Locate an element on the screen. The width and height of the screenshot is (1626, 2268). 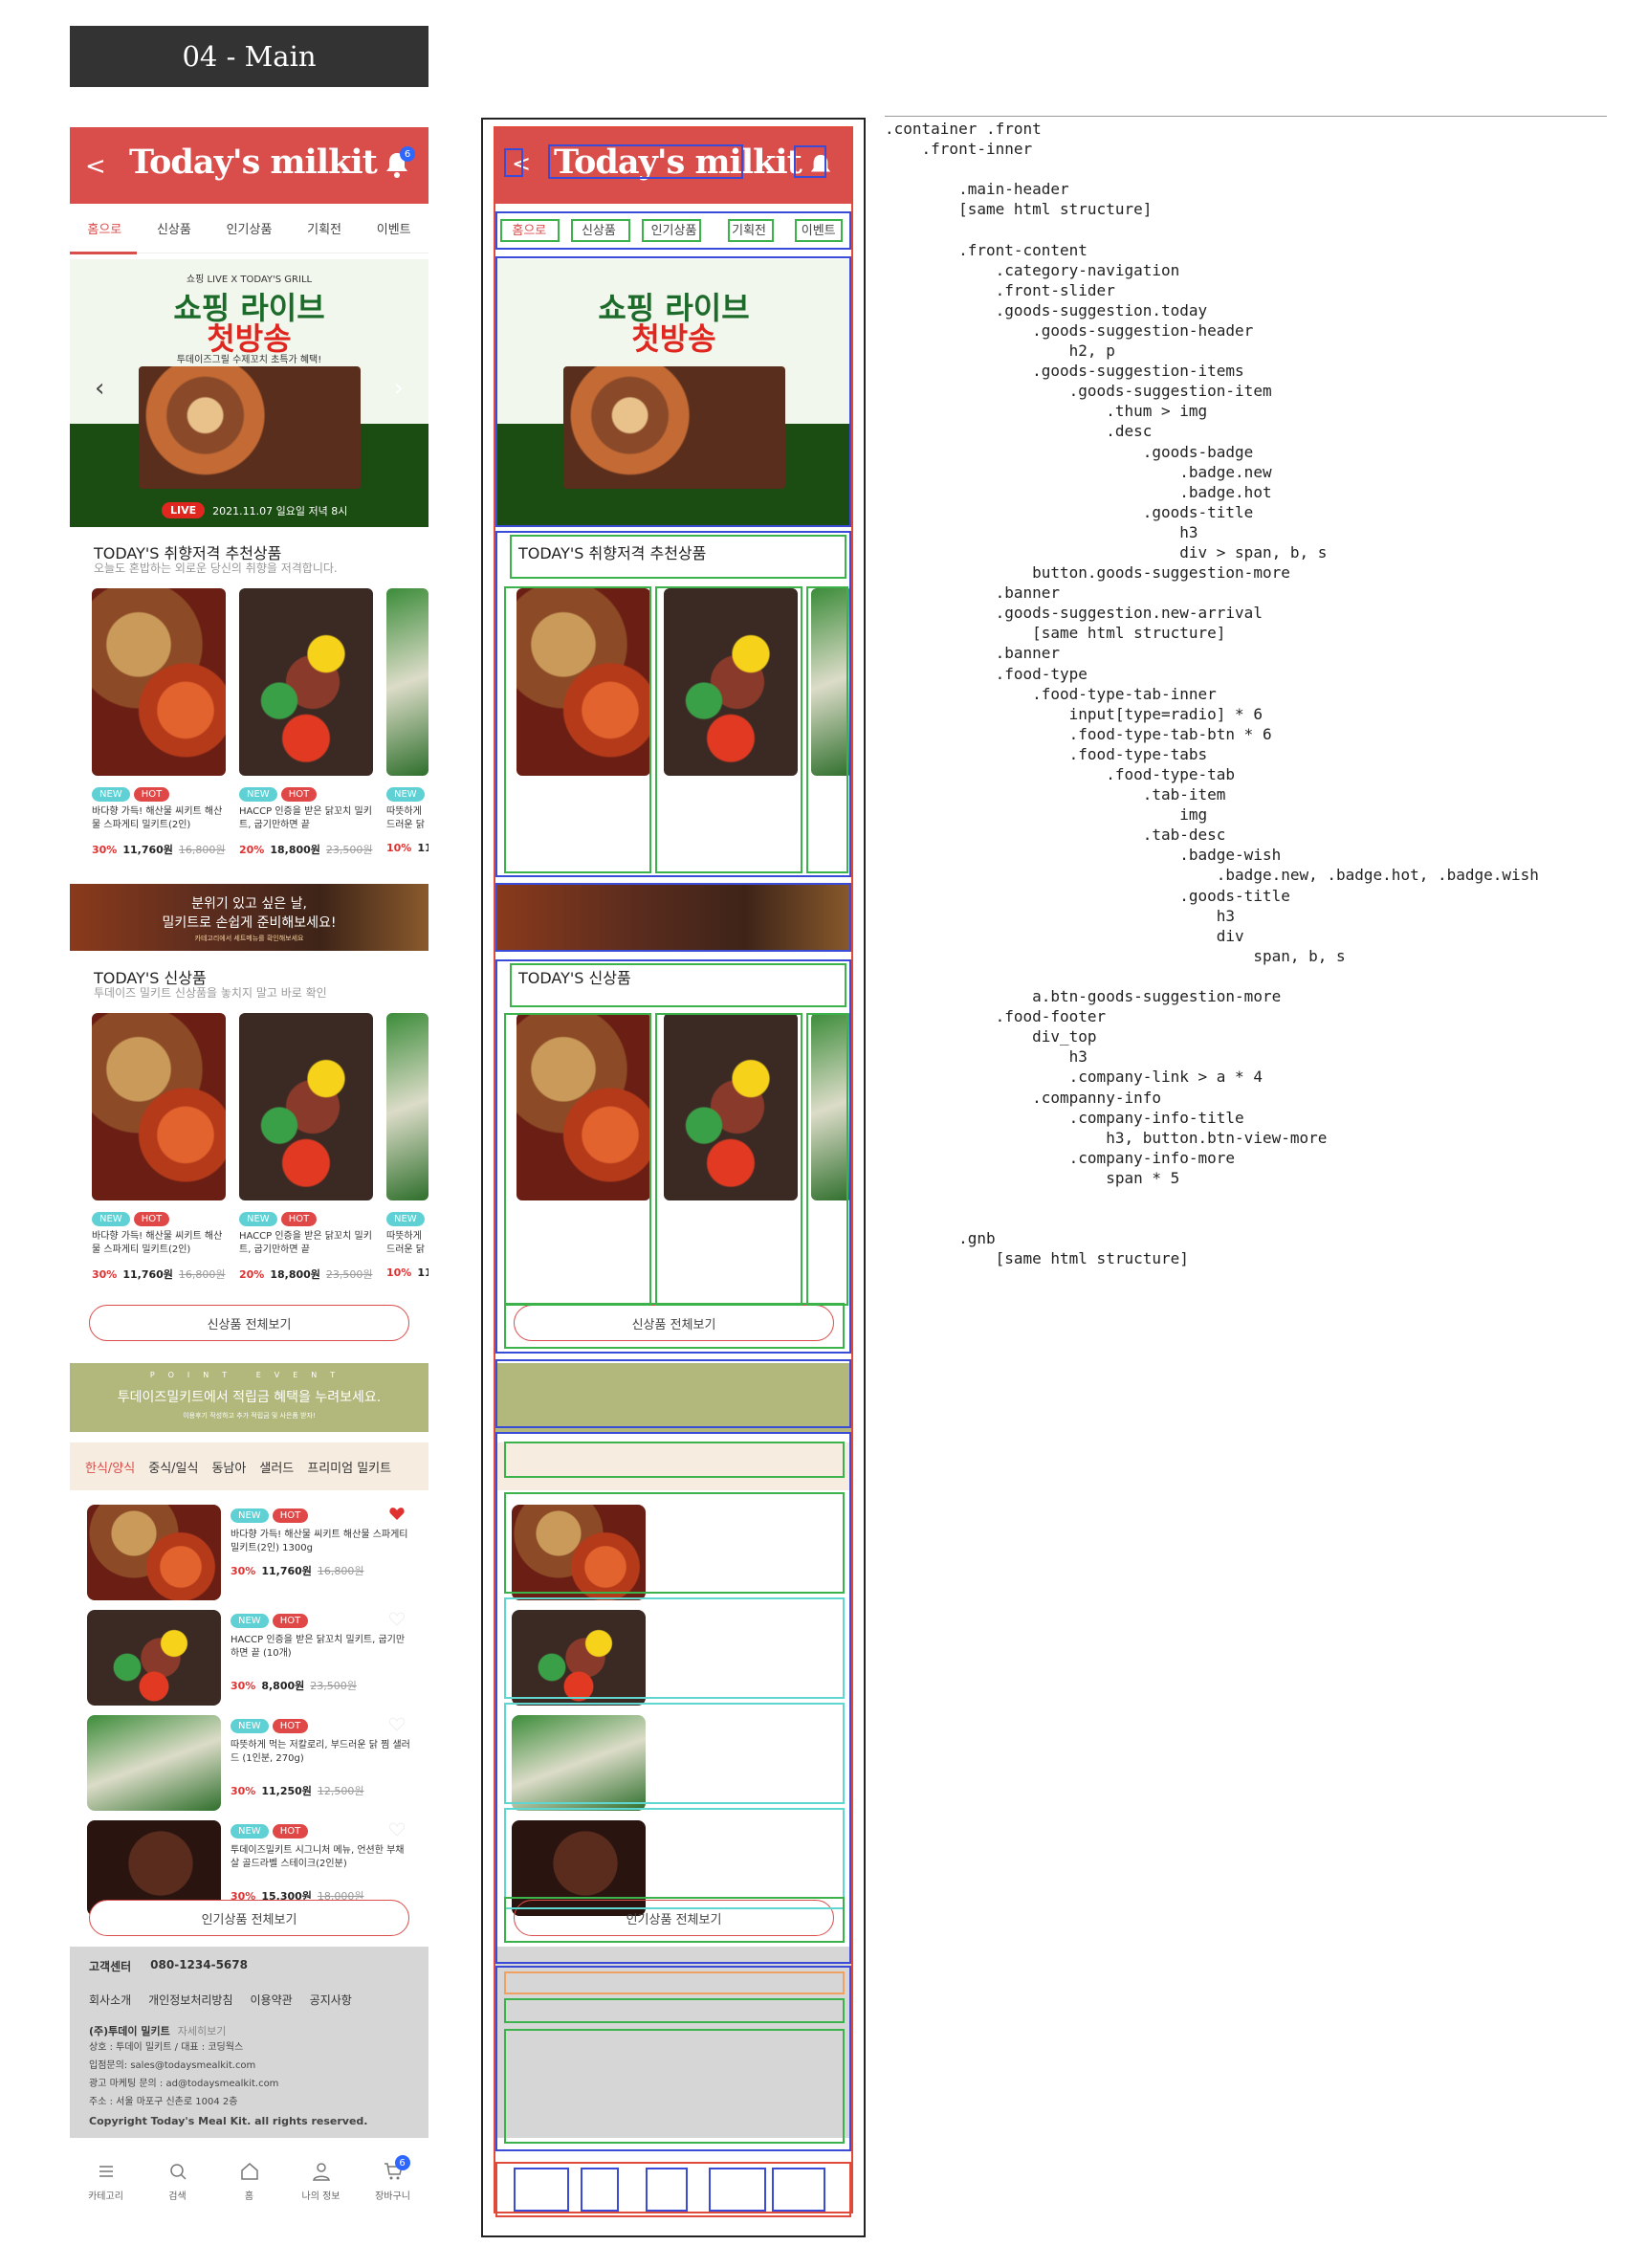
code-line: .goods-badge is located at coordinates (1069, 451).